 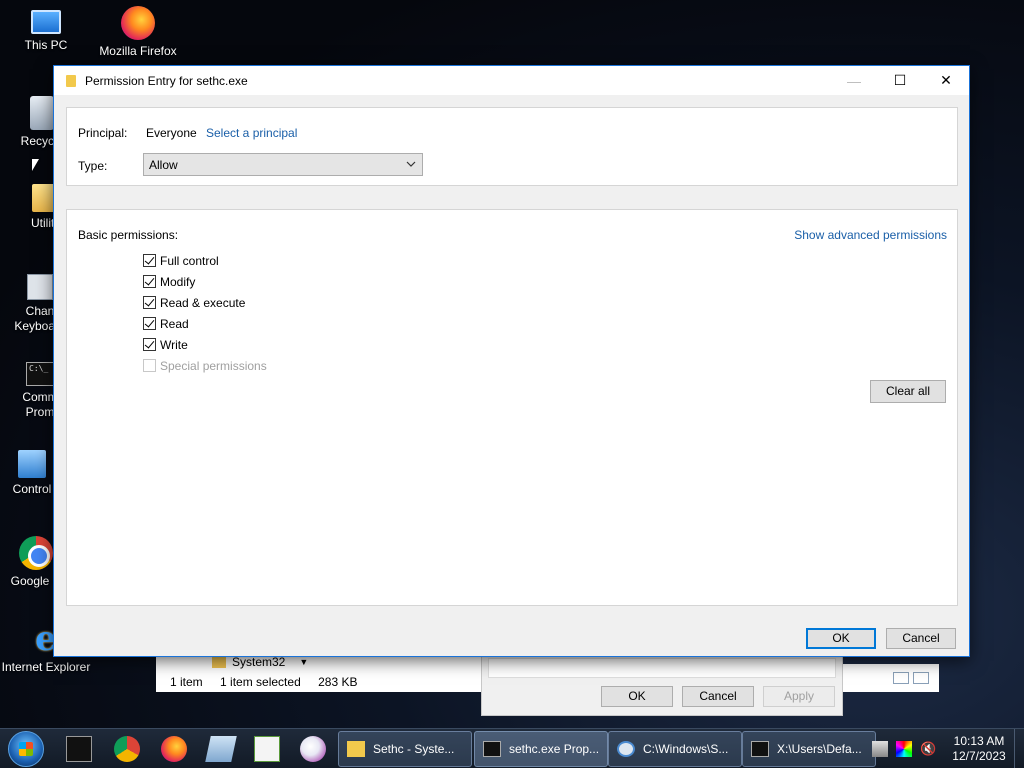 I want to click on large-icons-view-icon, so click(x=921, y=678).